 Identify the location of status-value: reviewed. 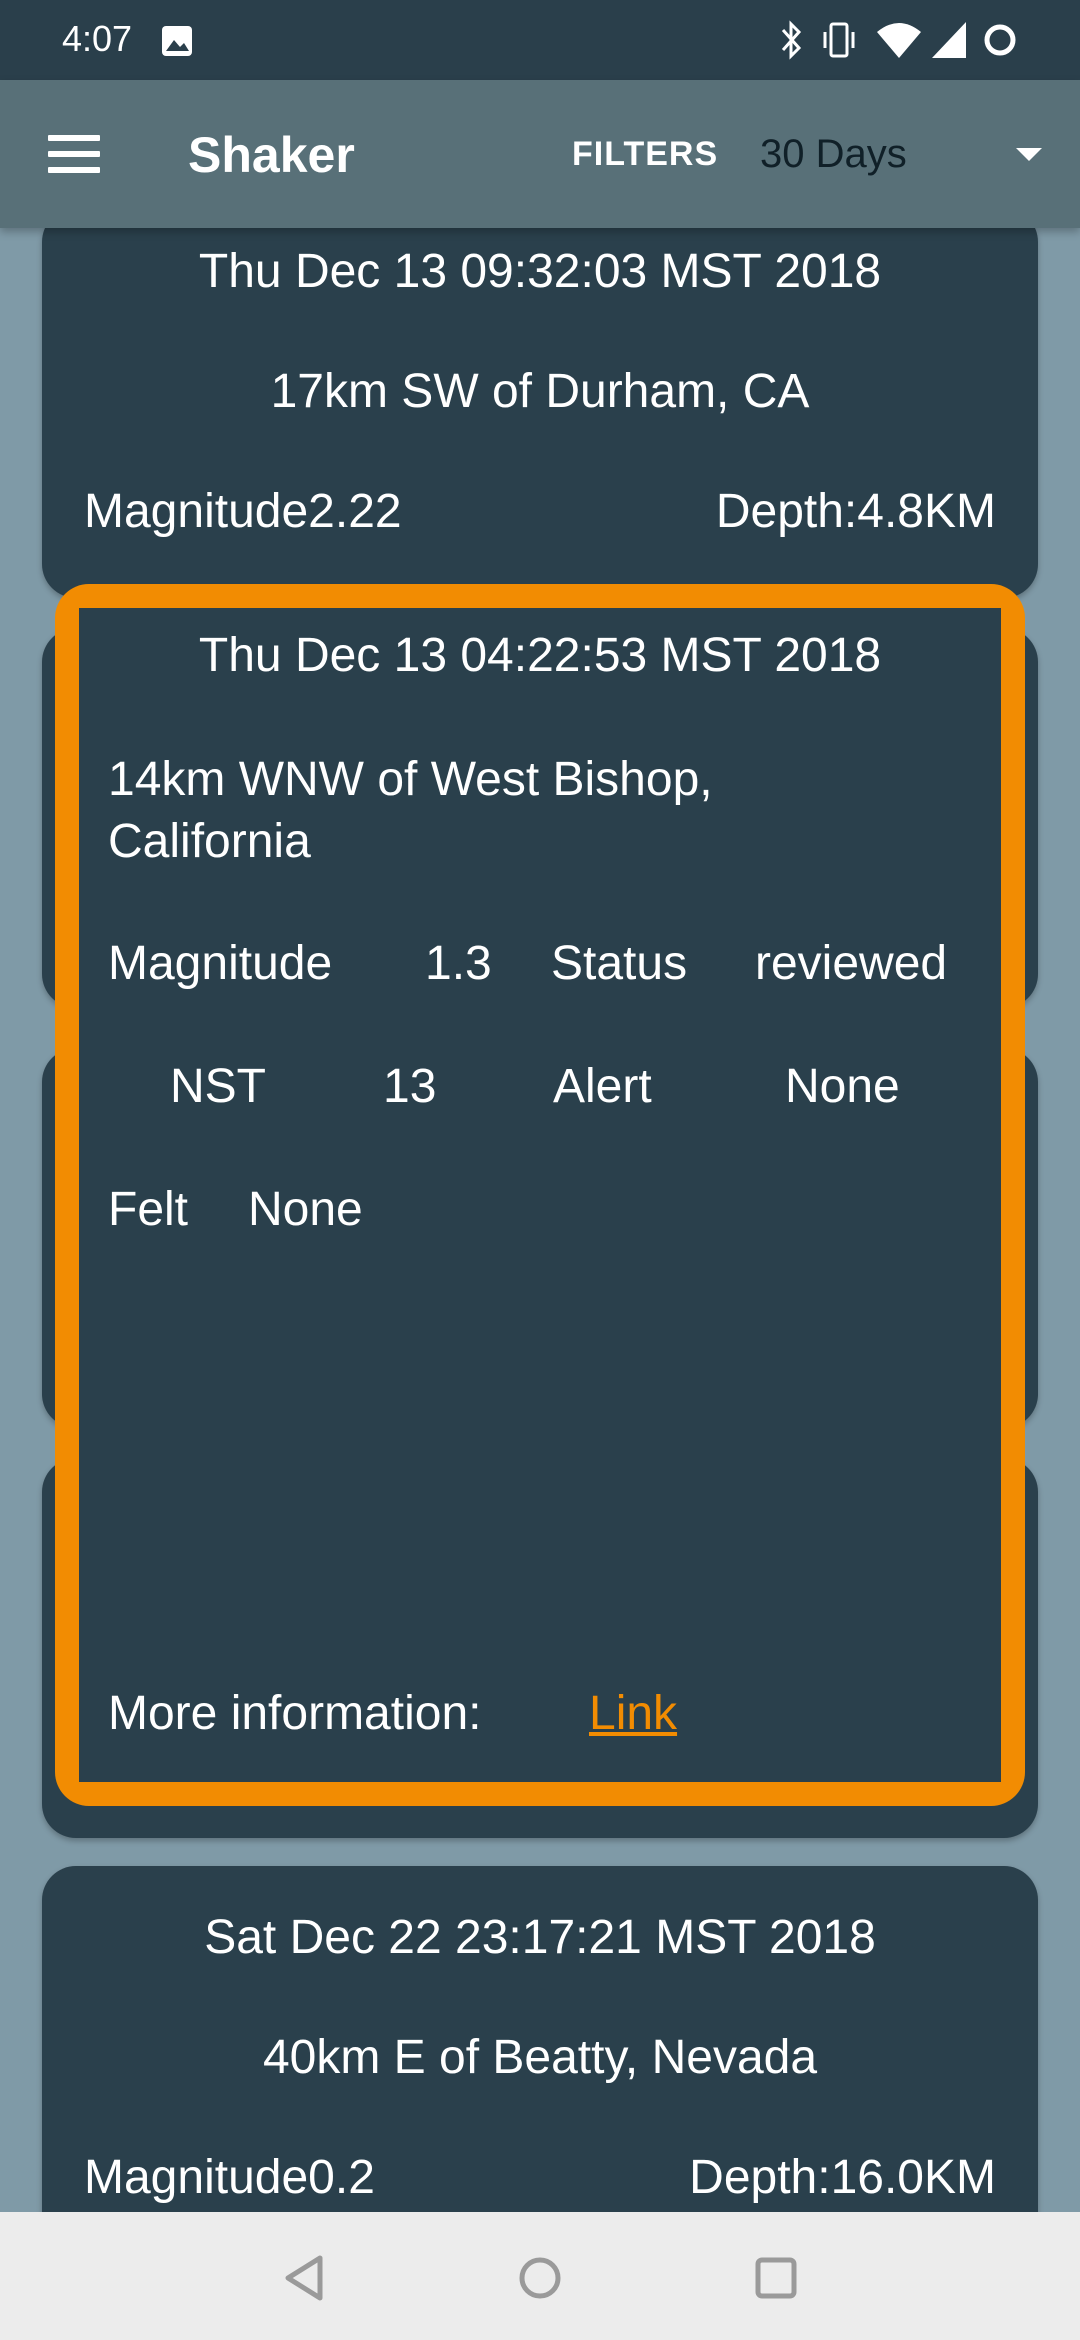
(851, 963).